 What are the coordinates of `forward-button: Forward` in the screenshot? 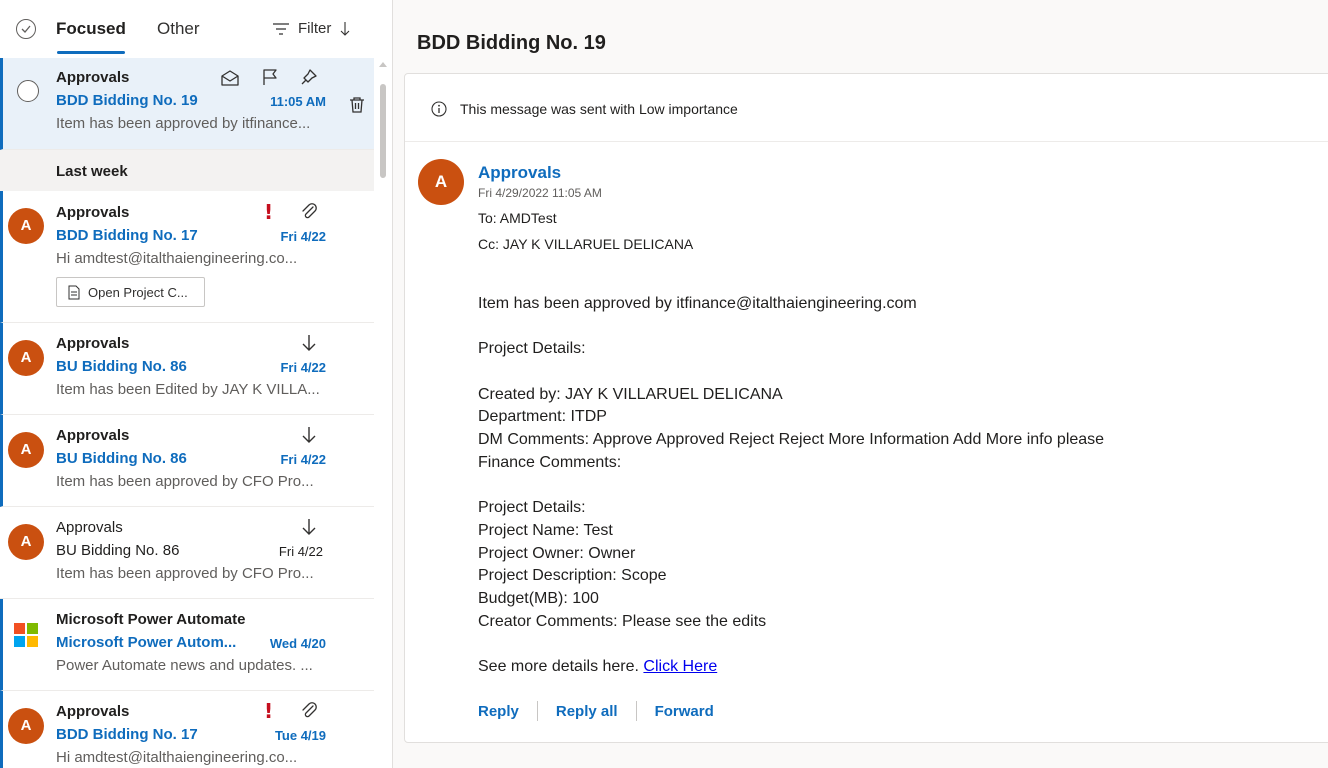 It's located at (684, 711).